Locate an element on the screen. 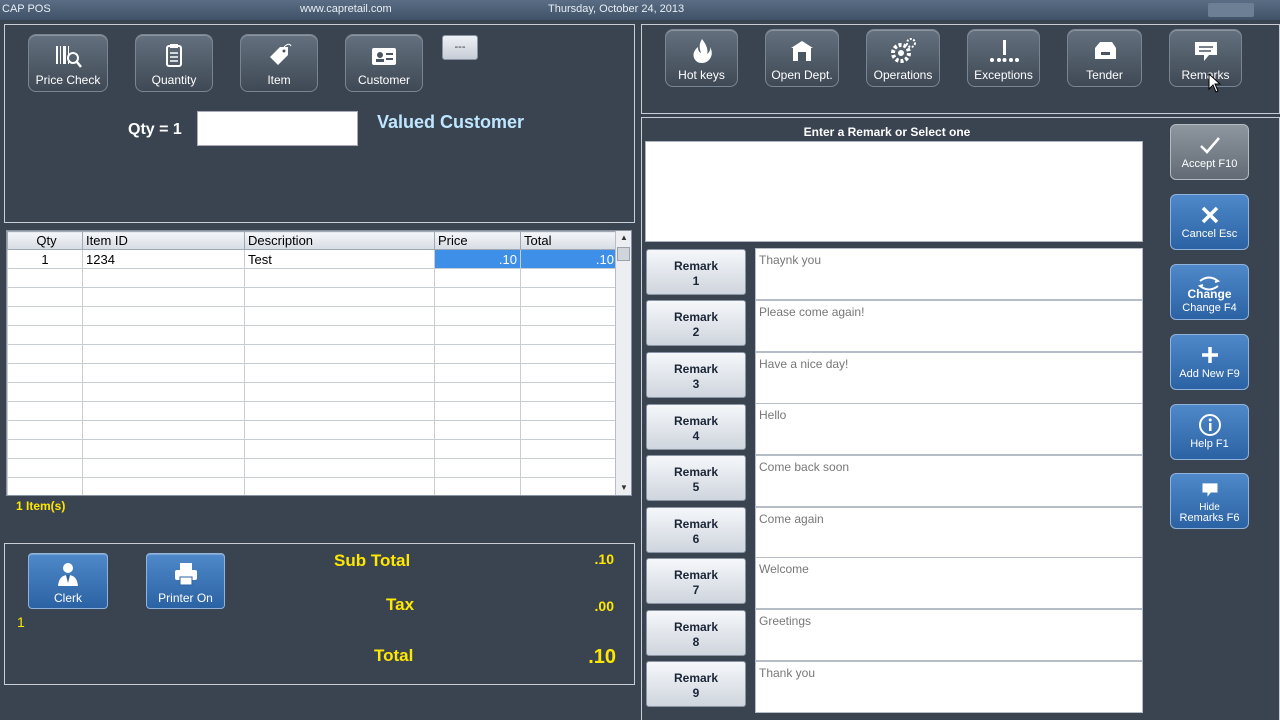  exceptions-button: Exceptions is located at coordinates (1003, 58).